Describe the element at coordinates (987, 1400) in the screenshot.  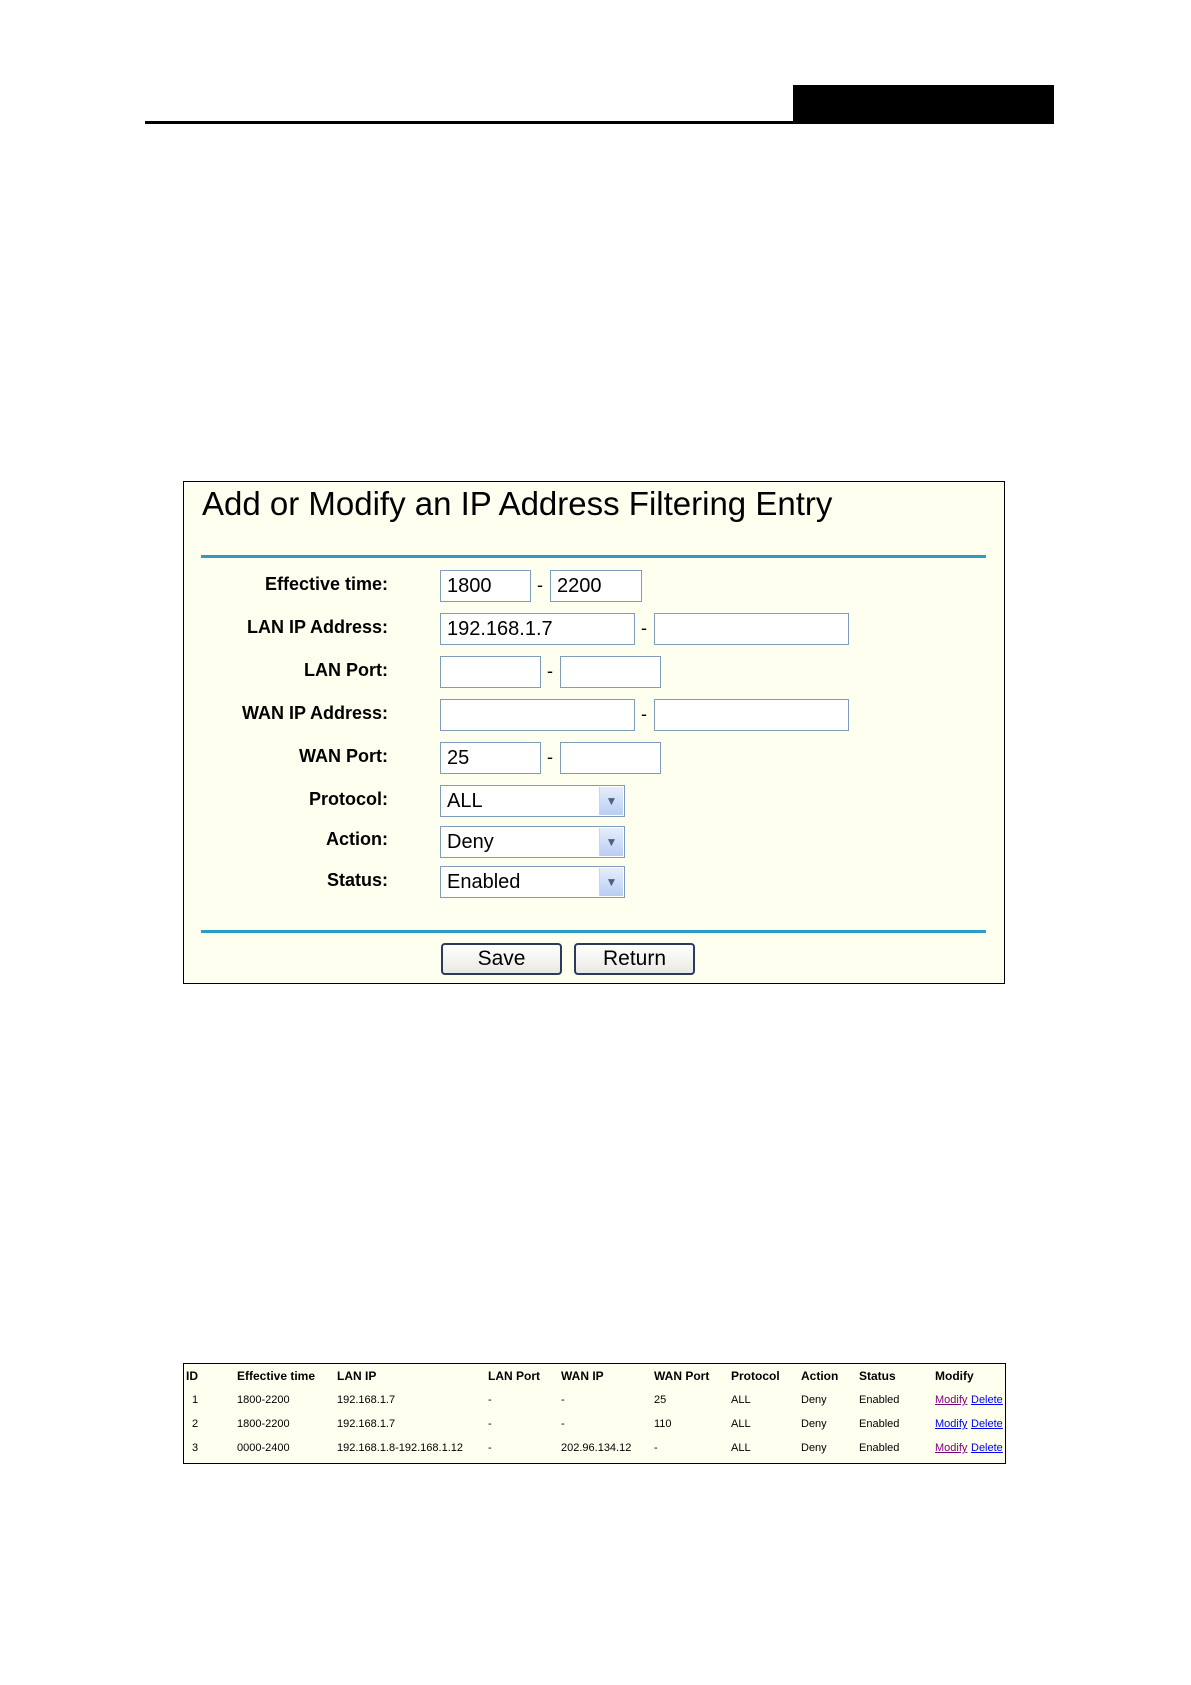
I see `row-1-delete-link: Delete` at that location.